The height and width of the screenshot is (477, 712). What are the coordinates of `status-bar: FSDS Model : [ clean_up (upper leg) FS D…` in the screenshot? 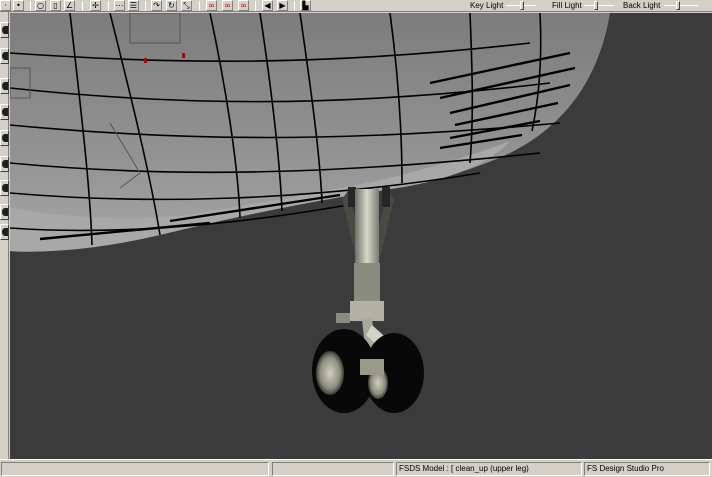 It's located at (356, 468).